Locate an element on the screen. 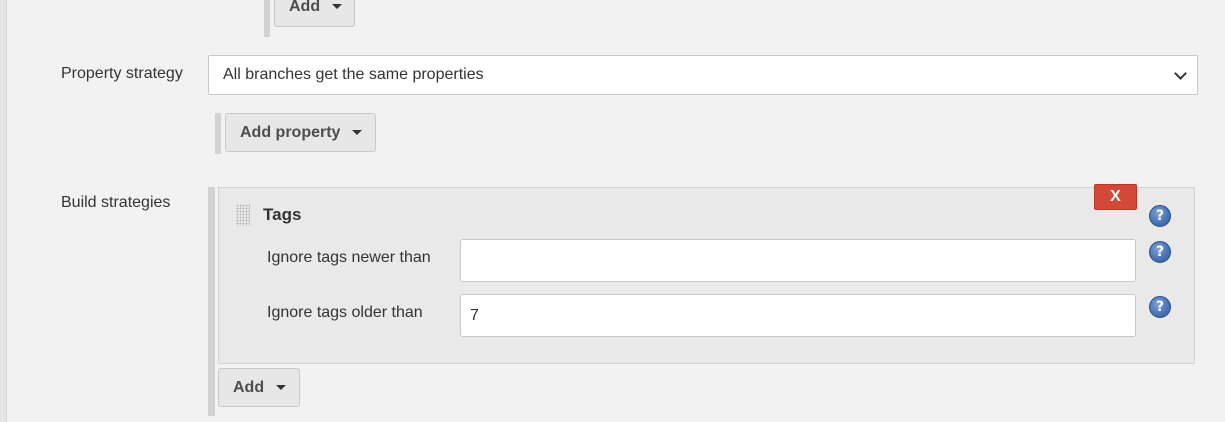 This screenshot has width=1225, height=422. drag-handle-icon is located at coordinates (243, 215).